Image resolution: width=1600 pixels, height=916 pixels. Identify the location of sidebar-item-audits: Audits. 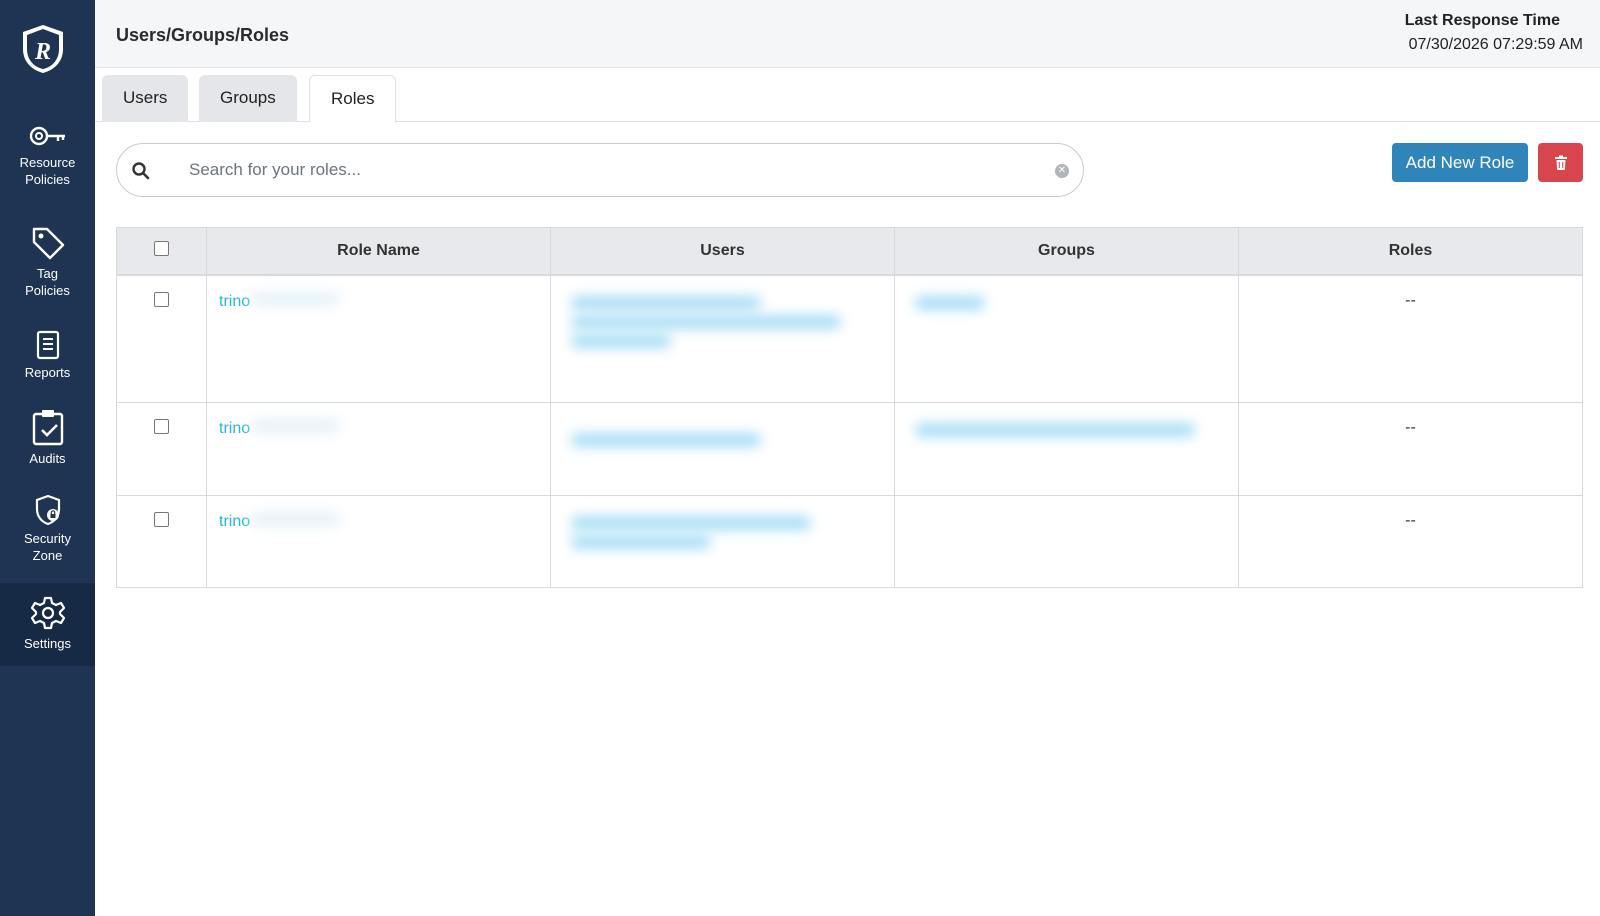
(47, 437).